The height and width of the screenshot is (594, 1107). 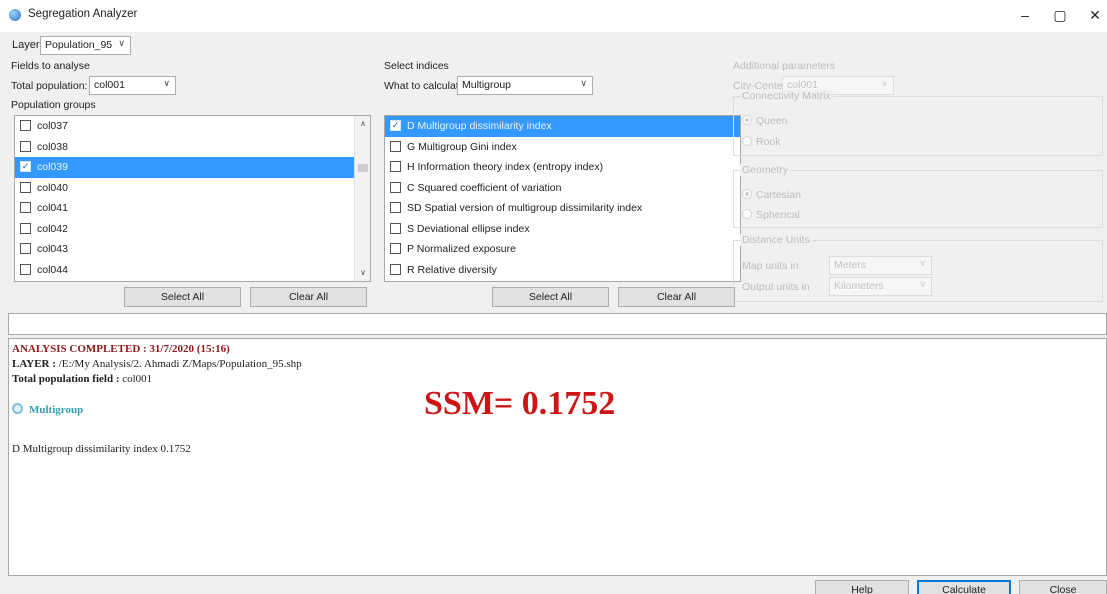 What do you see at coordinates (49, 86) in the screenshot?
I see `total-population-label: Total population:` at bounding box center [49, 86].